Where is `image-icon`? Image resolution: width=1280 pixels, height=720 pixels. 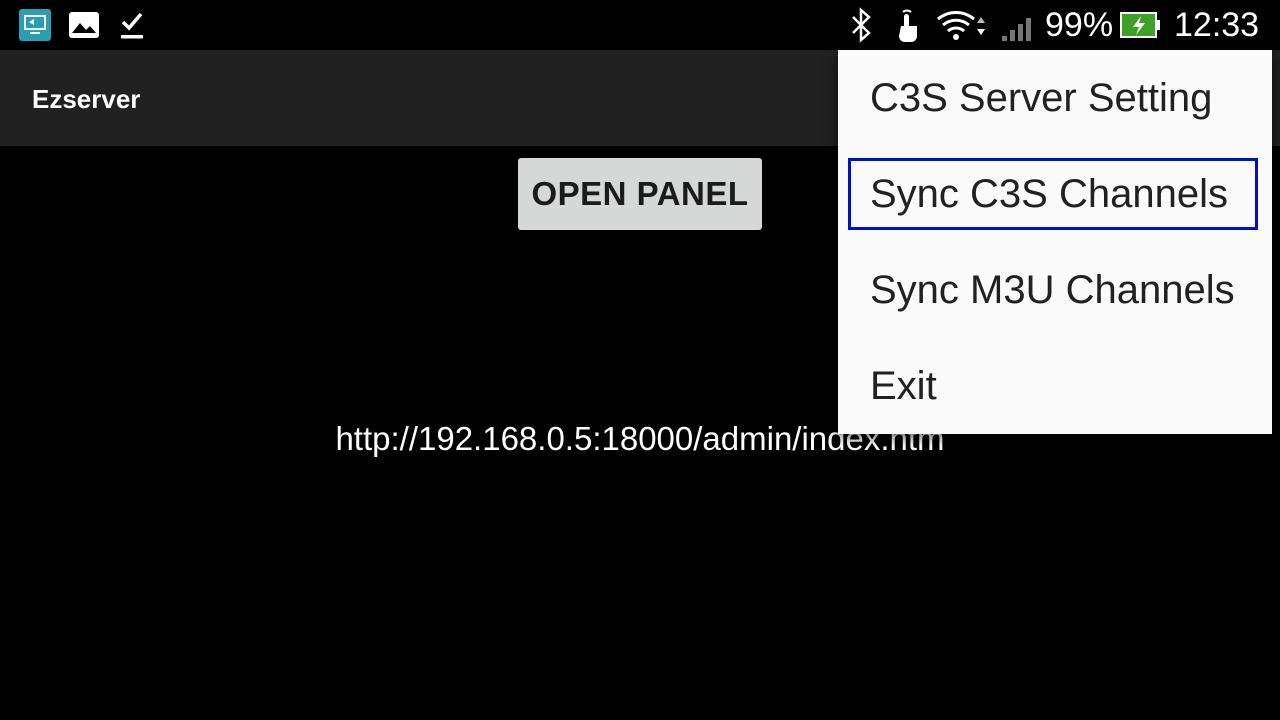
image-icon is located at coordinates (84, 27).